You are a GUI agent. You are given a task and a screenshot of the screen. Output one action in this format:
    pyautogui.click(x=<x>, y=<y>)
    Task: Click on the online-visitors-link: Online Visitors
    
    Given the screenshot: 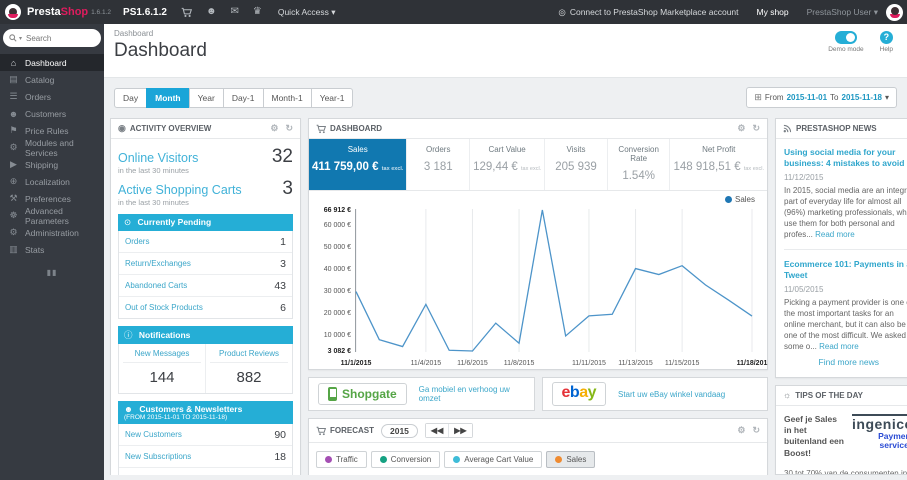 What is the action you would take?
    pyautogui.click(x=158, y=158)
    